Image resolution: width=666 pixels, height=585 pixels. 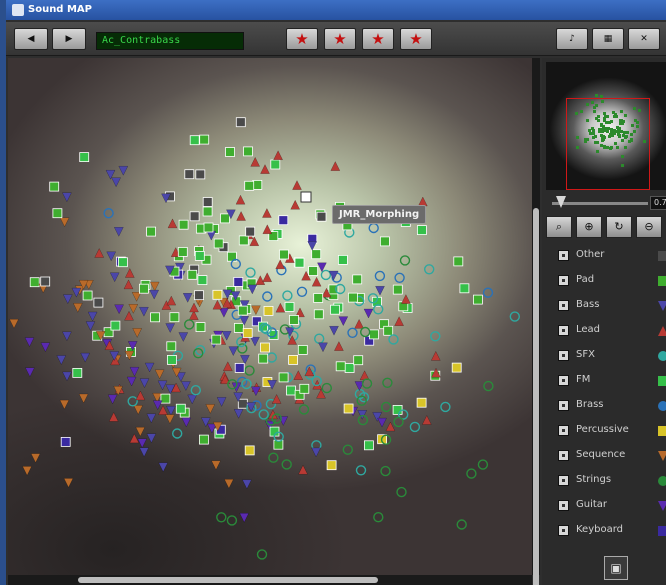 I want to click on category-pad: Pad, so click(x=609, y=281).